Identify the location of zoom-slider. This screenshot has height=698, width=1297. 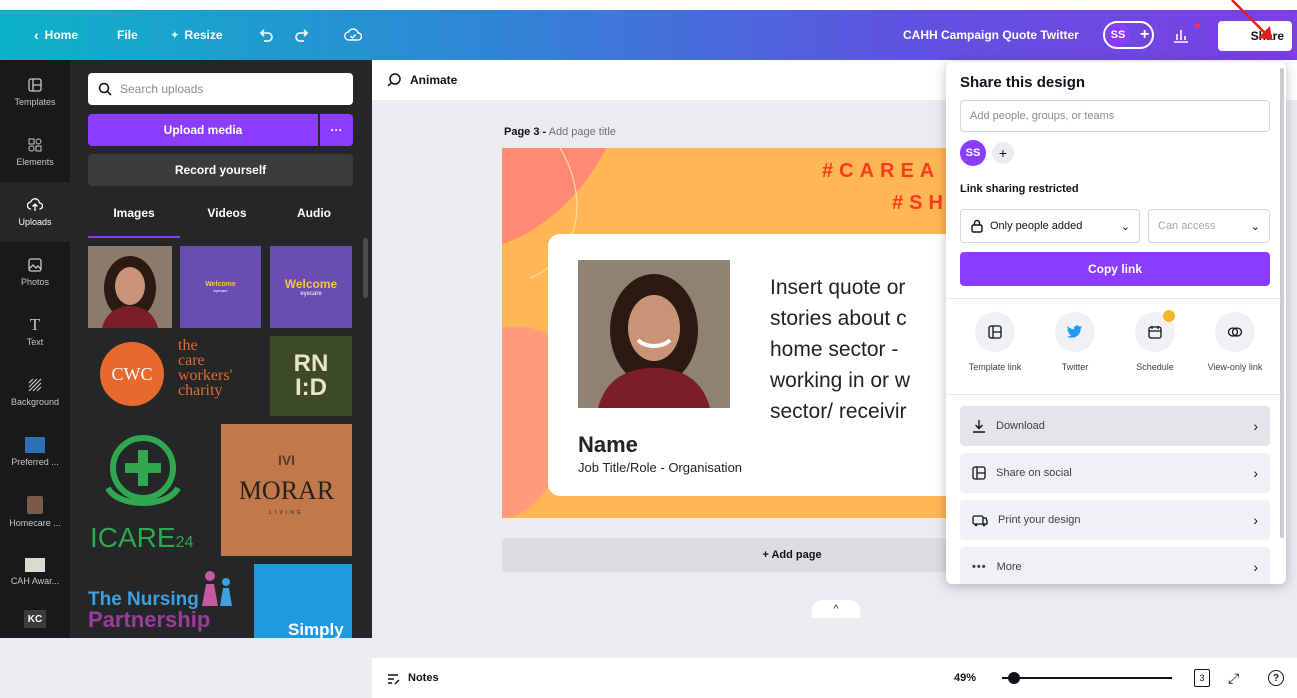
(1087, 678).